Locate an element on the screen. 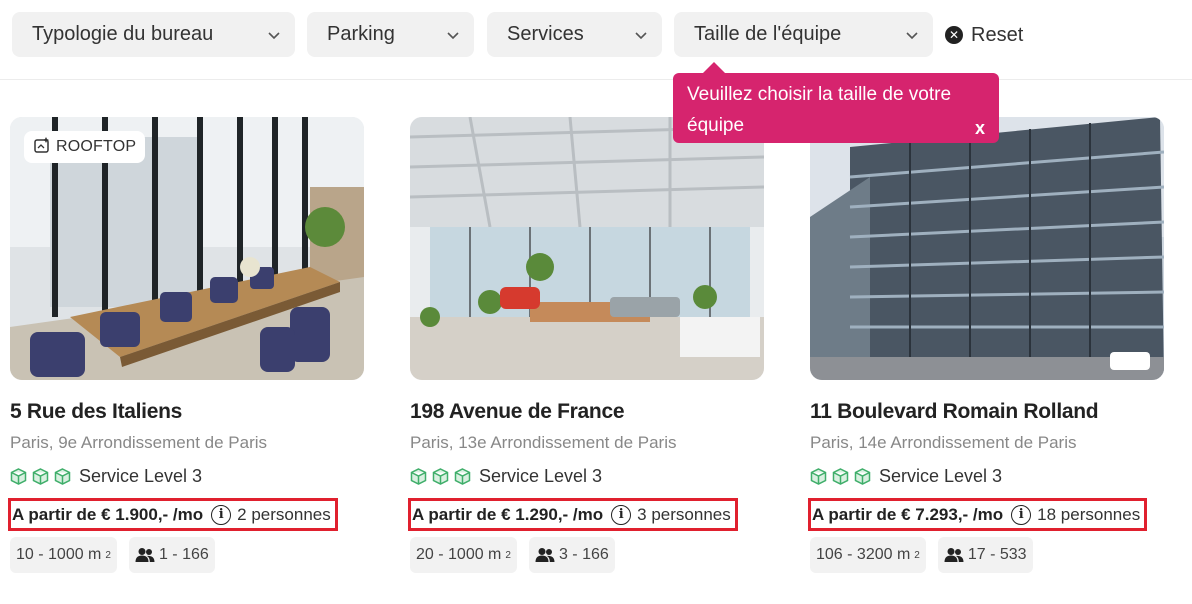 This screenshot has height=604, width=1192. filter-team-size: Taille de l'équipe is located at coordinates (803, 34).